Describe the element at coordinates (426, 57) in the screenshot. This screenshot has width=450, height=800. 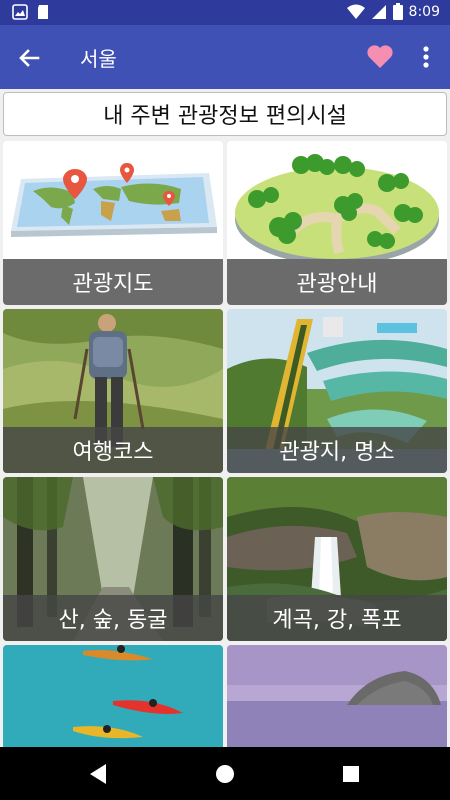
I see `more-vert-icon` at that location.